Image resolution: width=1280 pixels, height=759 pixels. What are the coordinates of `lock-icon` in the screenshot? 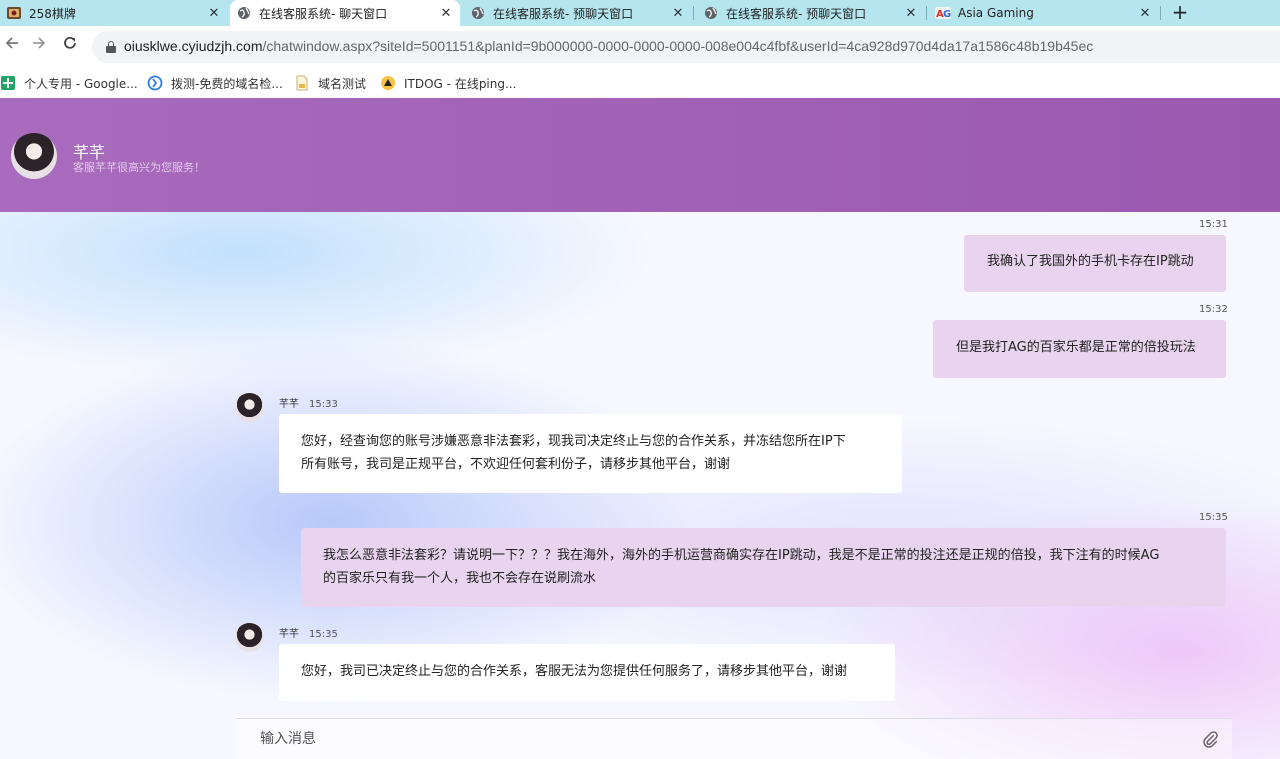 It's located at (111, 47).